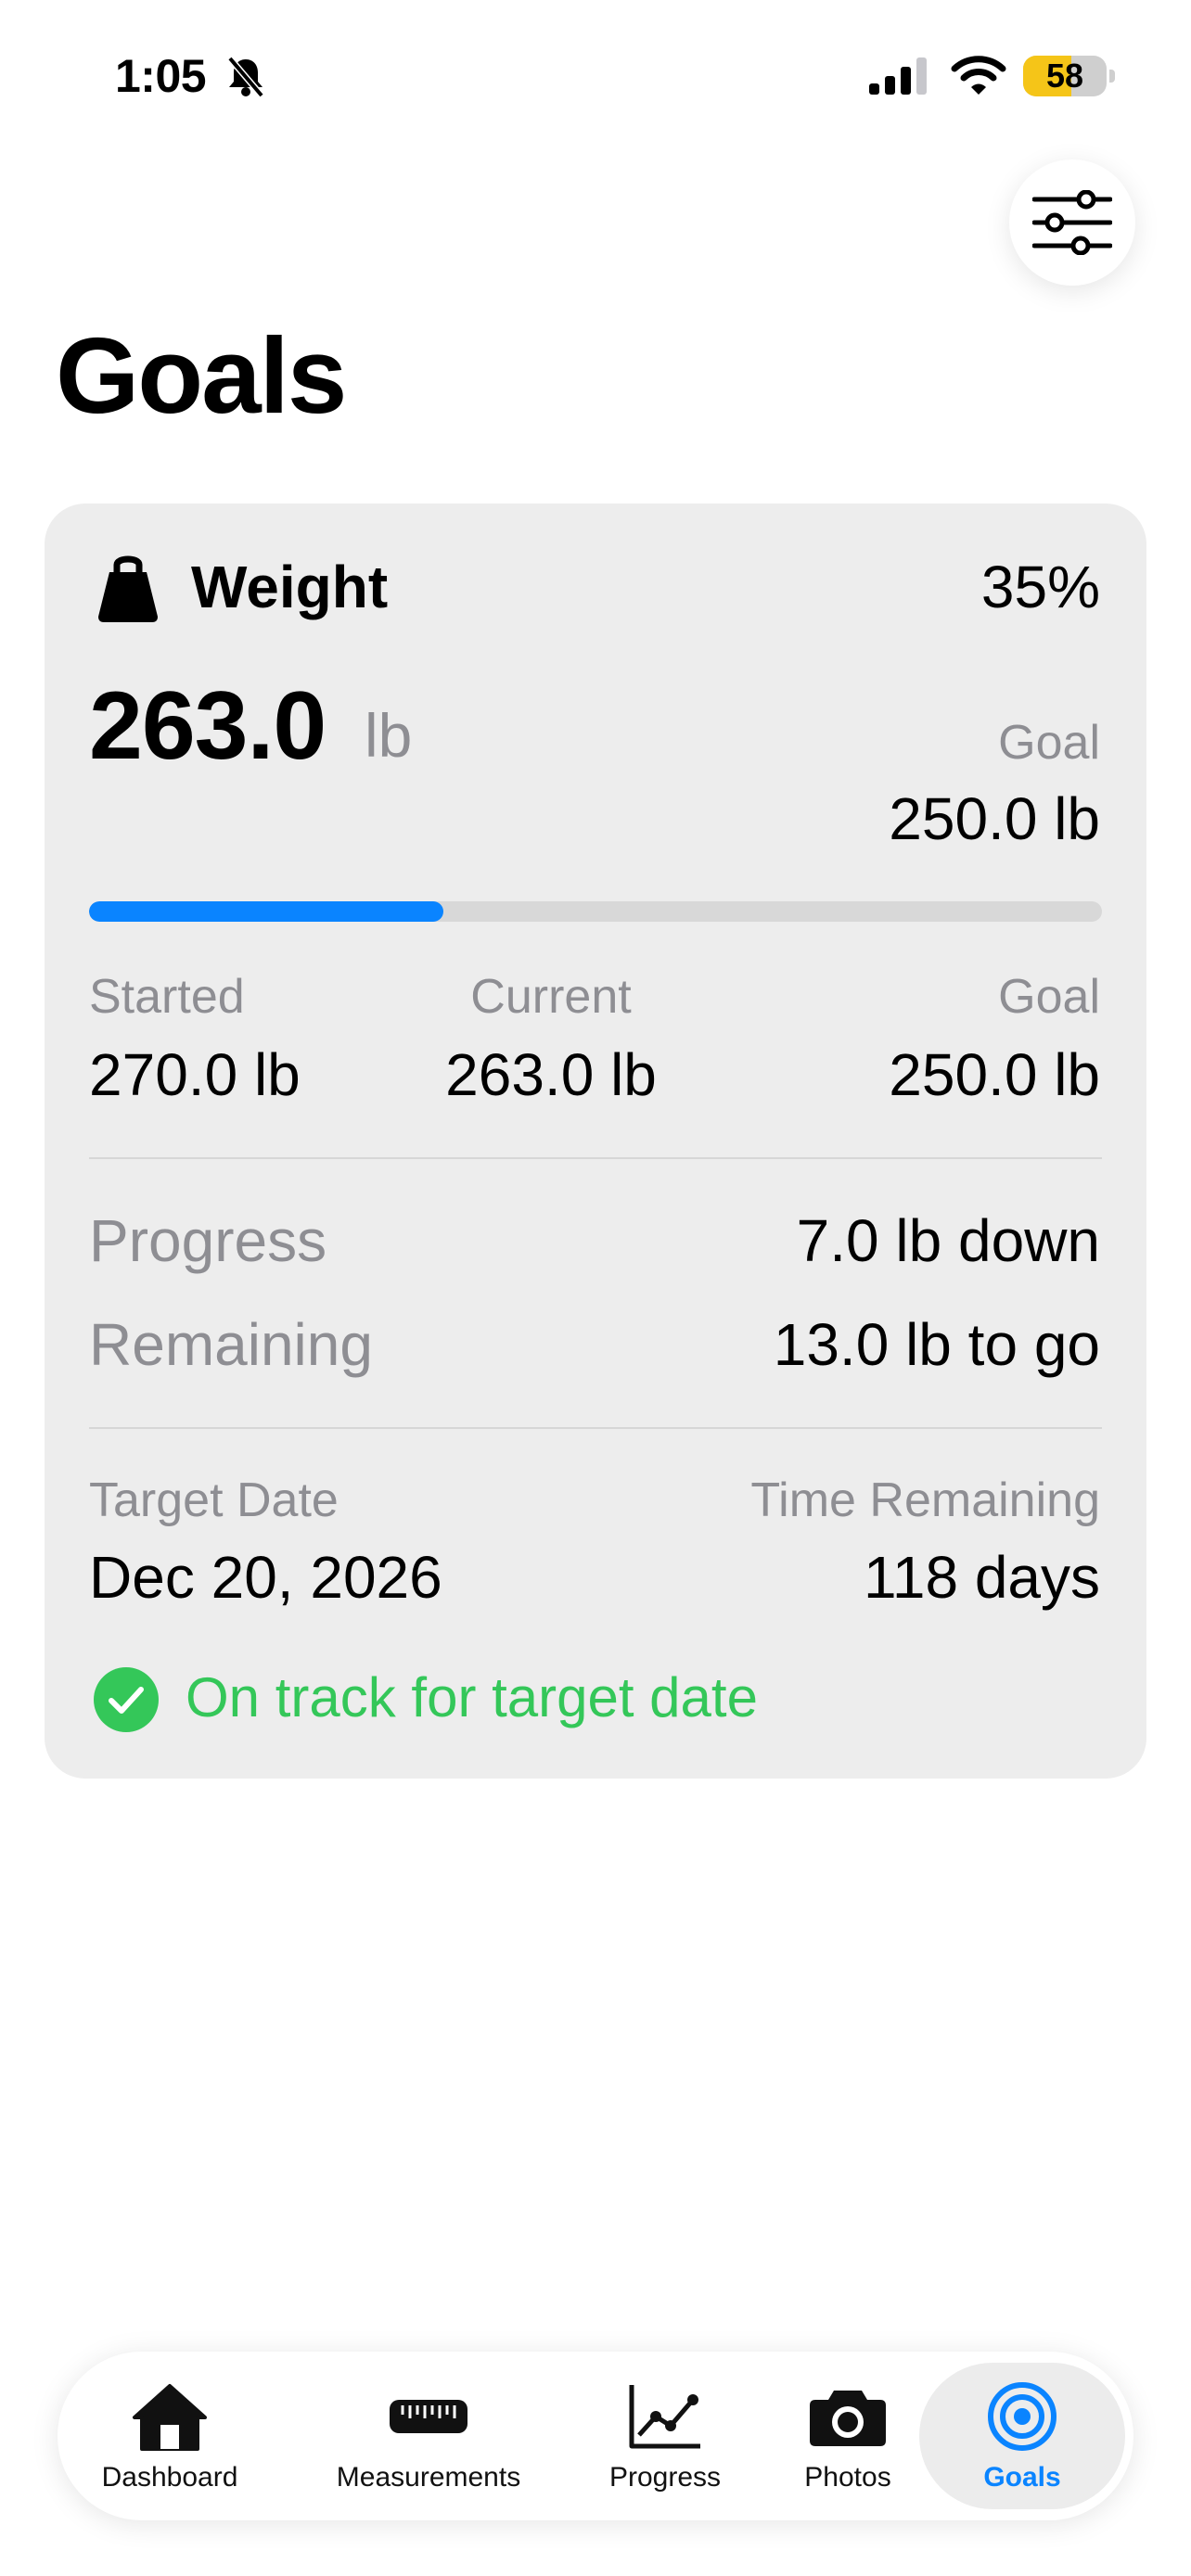  I want to click on time-remaining-value: 118 days, so click(982, 1578).